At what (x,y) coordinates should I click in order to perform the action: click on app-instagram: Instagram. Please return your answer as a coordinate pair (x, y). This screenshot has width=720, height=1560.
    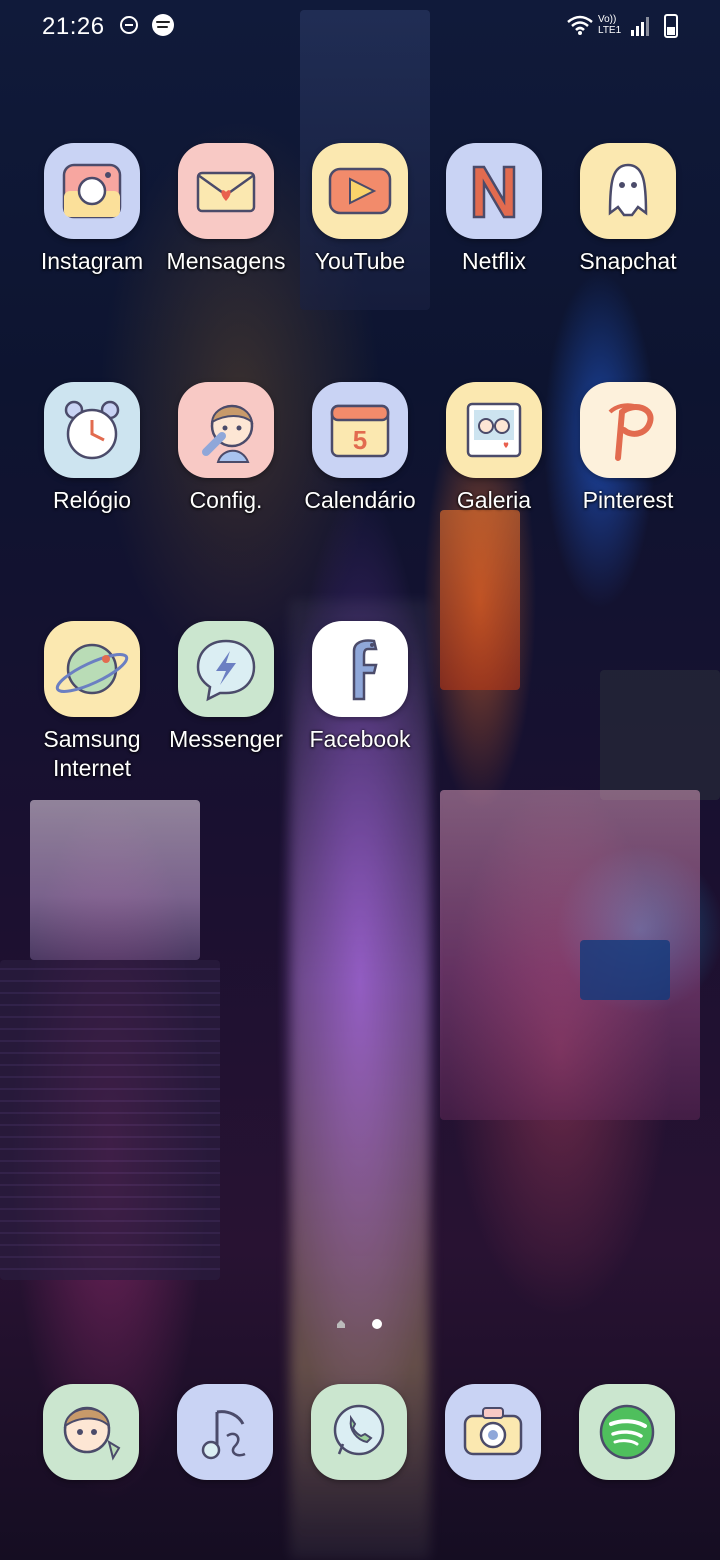
    Looking at the image, I should click on (92, 209).